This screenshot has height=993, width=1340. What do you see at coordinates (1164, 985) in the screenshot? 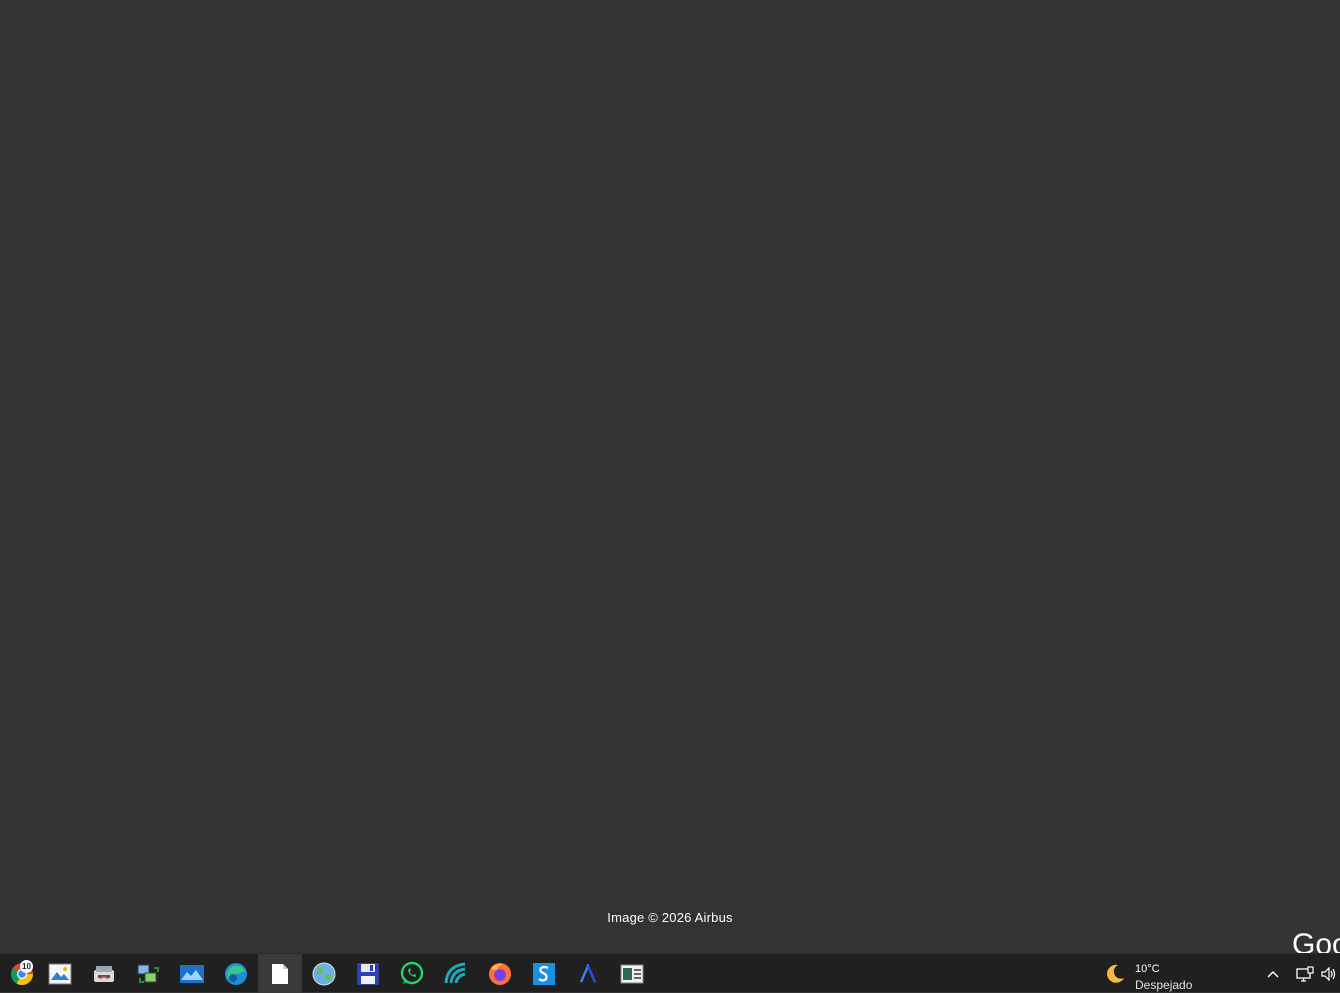
I see `weather-condition: Despejado` at bounding box center [1164, 985].